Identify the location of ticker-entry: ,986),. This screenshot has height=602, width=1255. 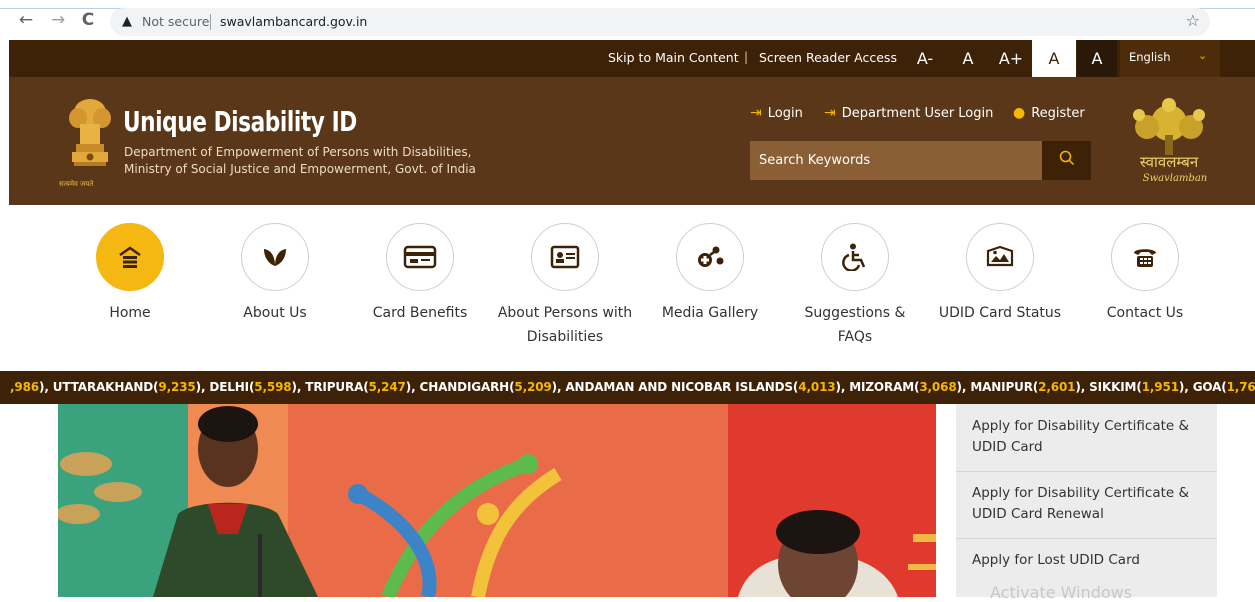
(31, 387).